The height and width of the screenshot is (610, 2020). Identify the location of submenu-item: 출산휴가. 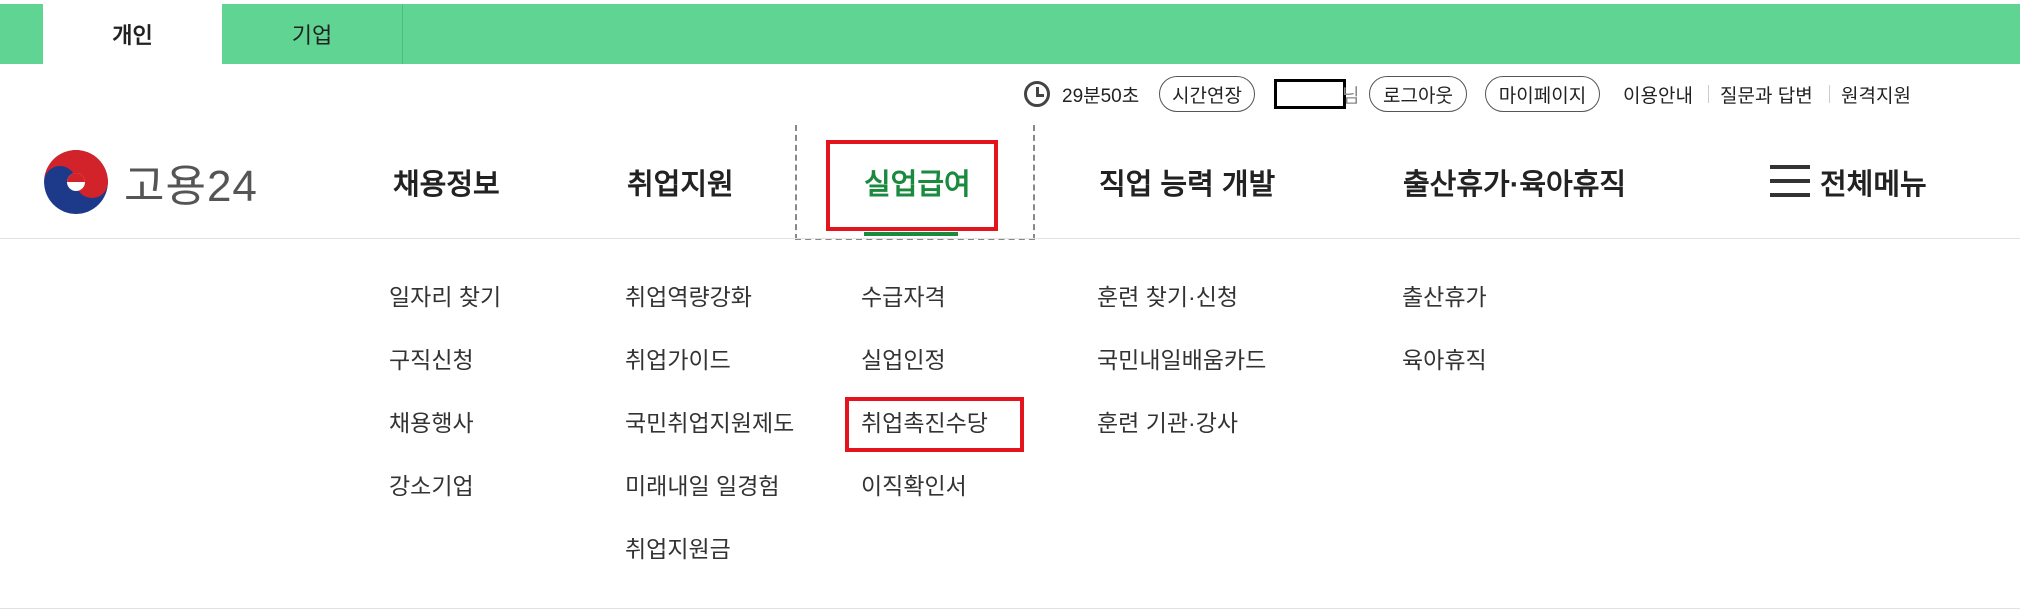
(1444, 295).